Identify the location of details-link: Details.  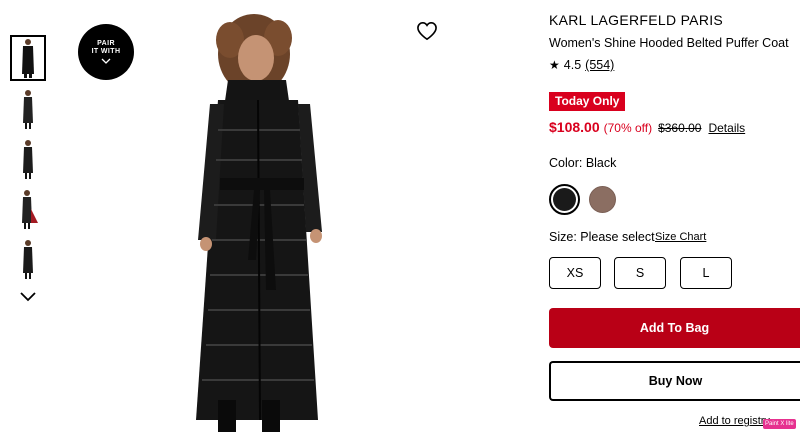
(726, 128).